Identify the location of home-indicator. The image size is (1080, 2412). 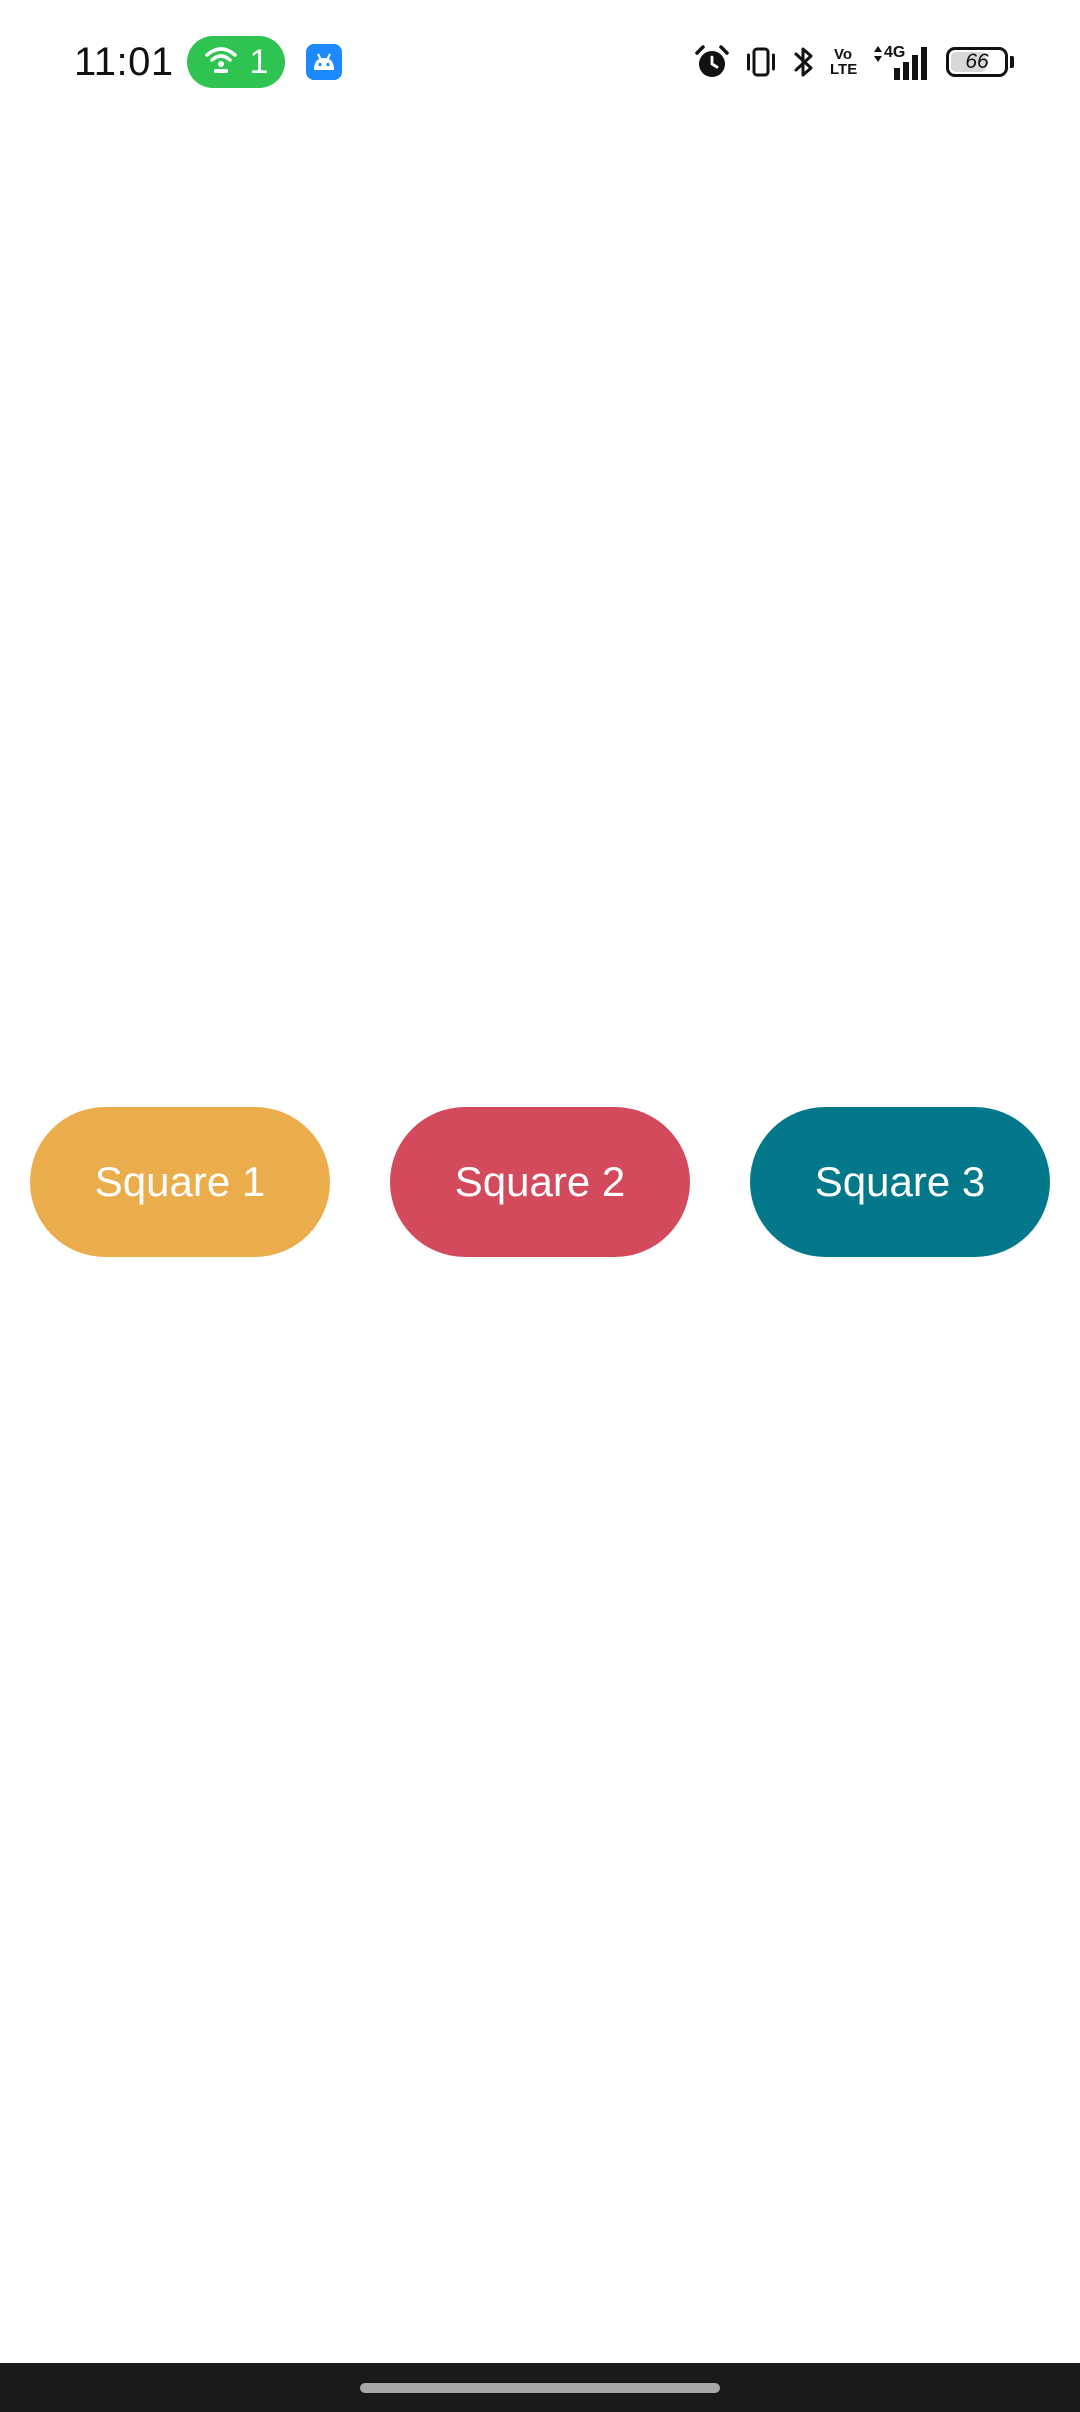
(540, 2388).